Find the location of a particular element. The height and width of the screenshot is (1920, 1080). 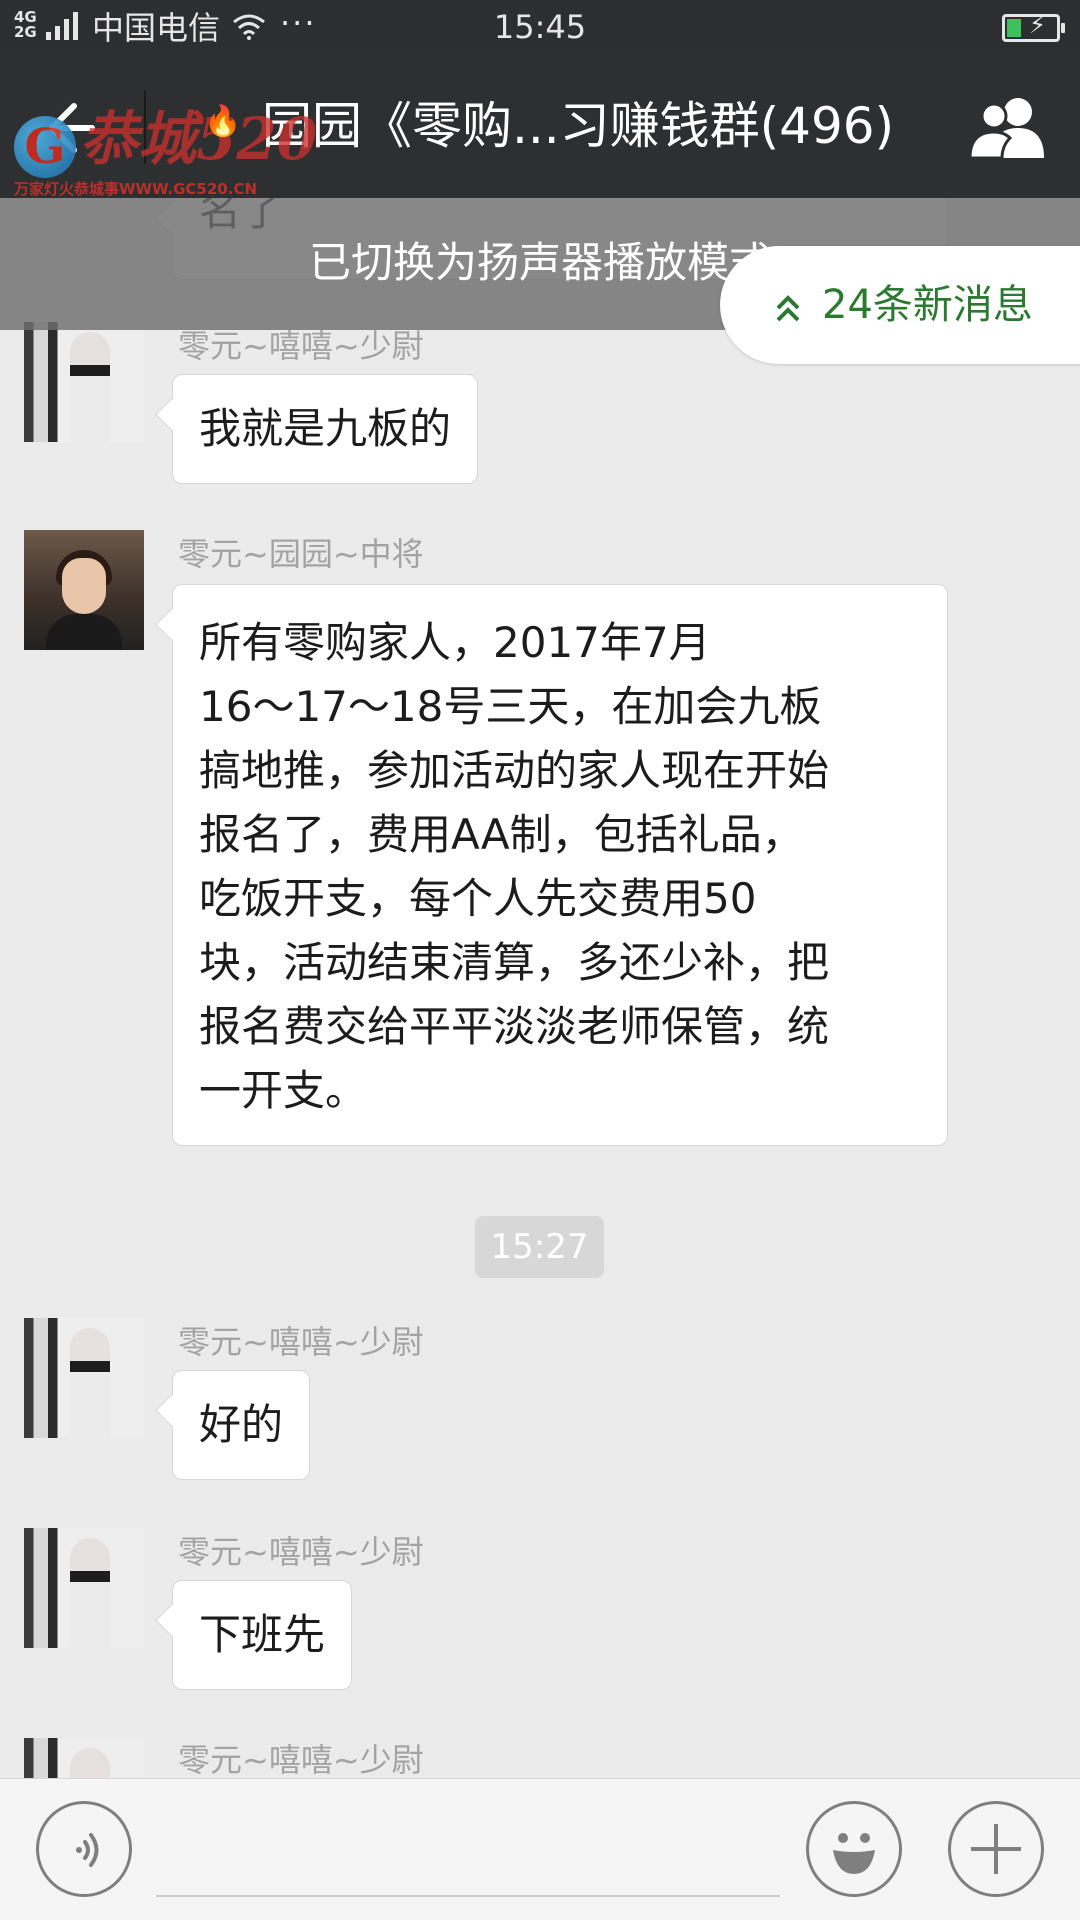

message-text: 下班先 is located at coordinates (262, 1634).